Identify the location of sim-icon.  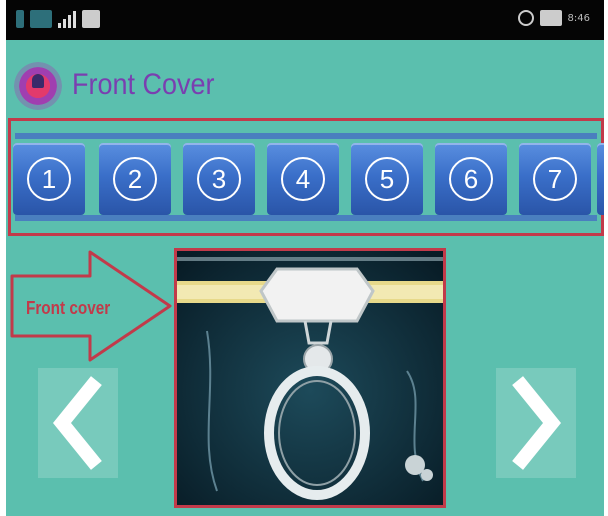
(91, 19).